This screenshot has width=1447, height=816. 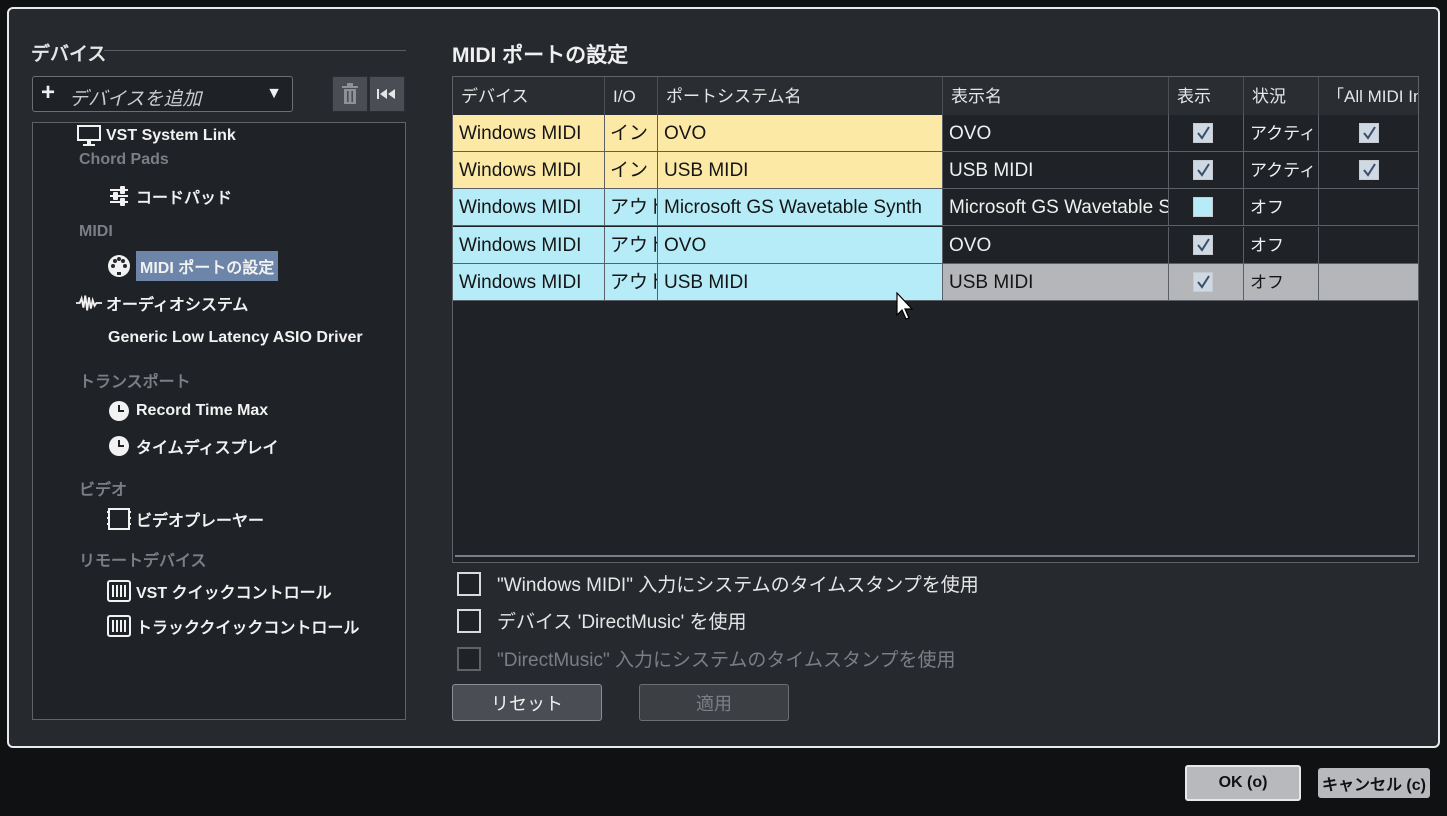 I want to click on trash-icon, so click(x=350, y=93).